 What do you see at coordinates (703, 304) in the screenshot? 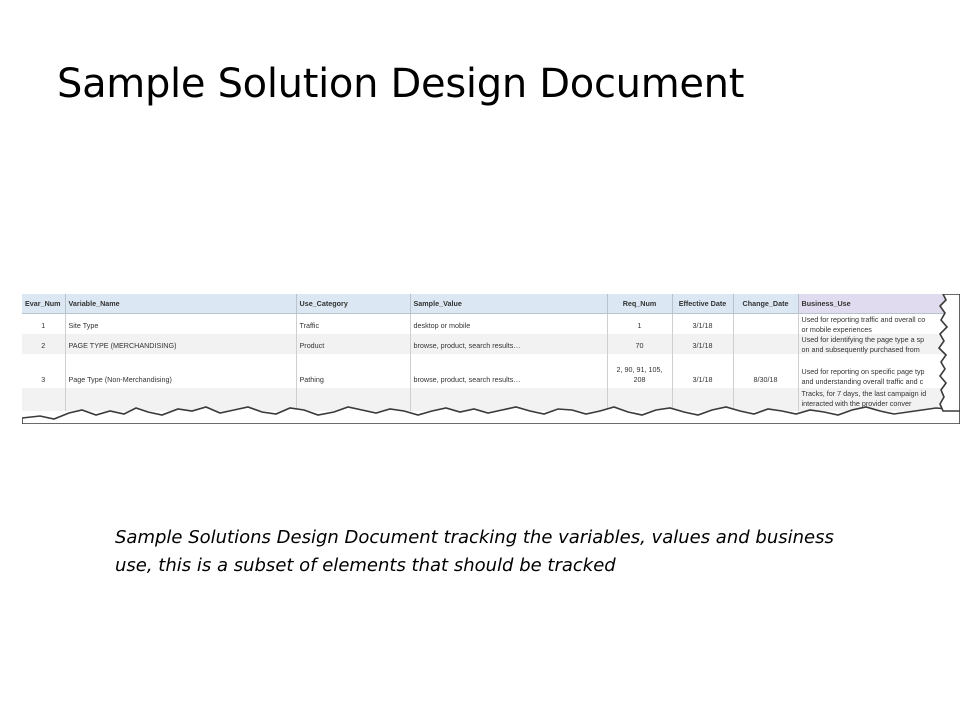
I see `header-effective-date: Effective Date` at bounding box center [703, 304].